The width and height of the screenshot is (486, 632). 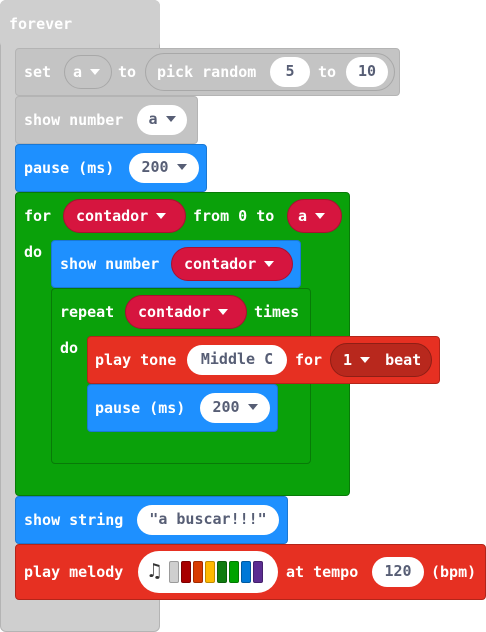 I want to click on beat-label: beat, so click(x=403, y=360).